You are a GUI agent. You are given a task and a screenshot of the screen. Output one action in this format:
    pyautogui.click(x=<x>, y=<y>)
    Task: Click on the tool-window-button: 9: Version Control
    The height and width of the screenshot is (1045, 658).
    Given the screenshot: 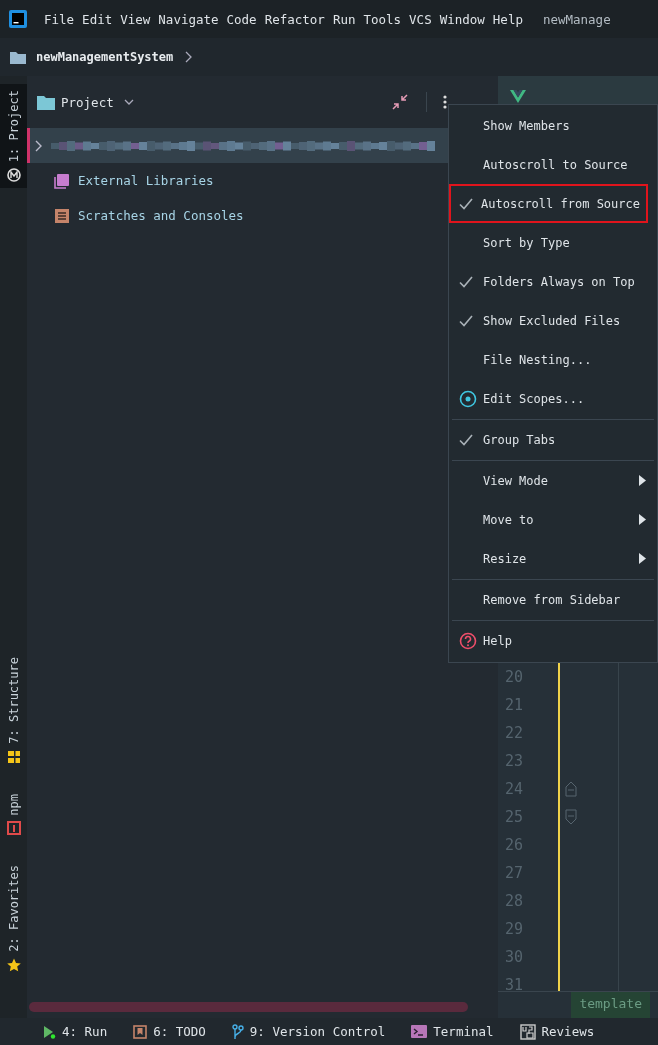 What is the action you would take?
    pyautogui.click(x=317, y=1031)
    